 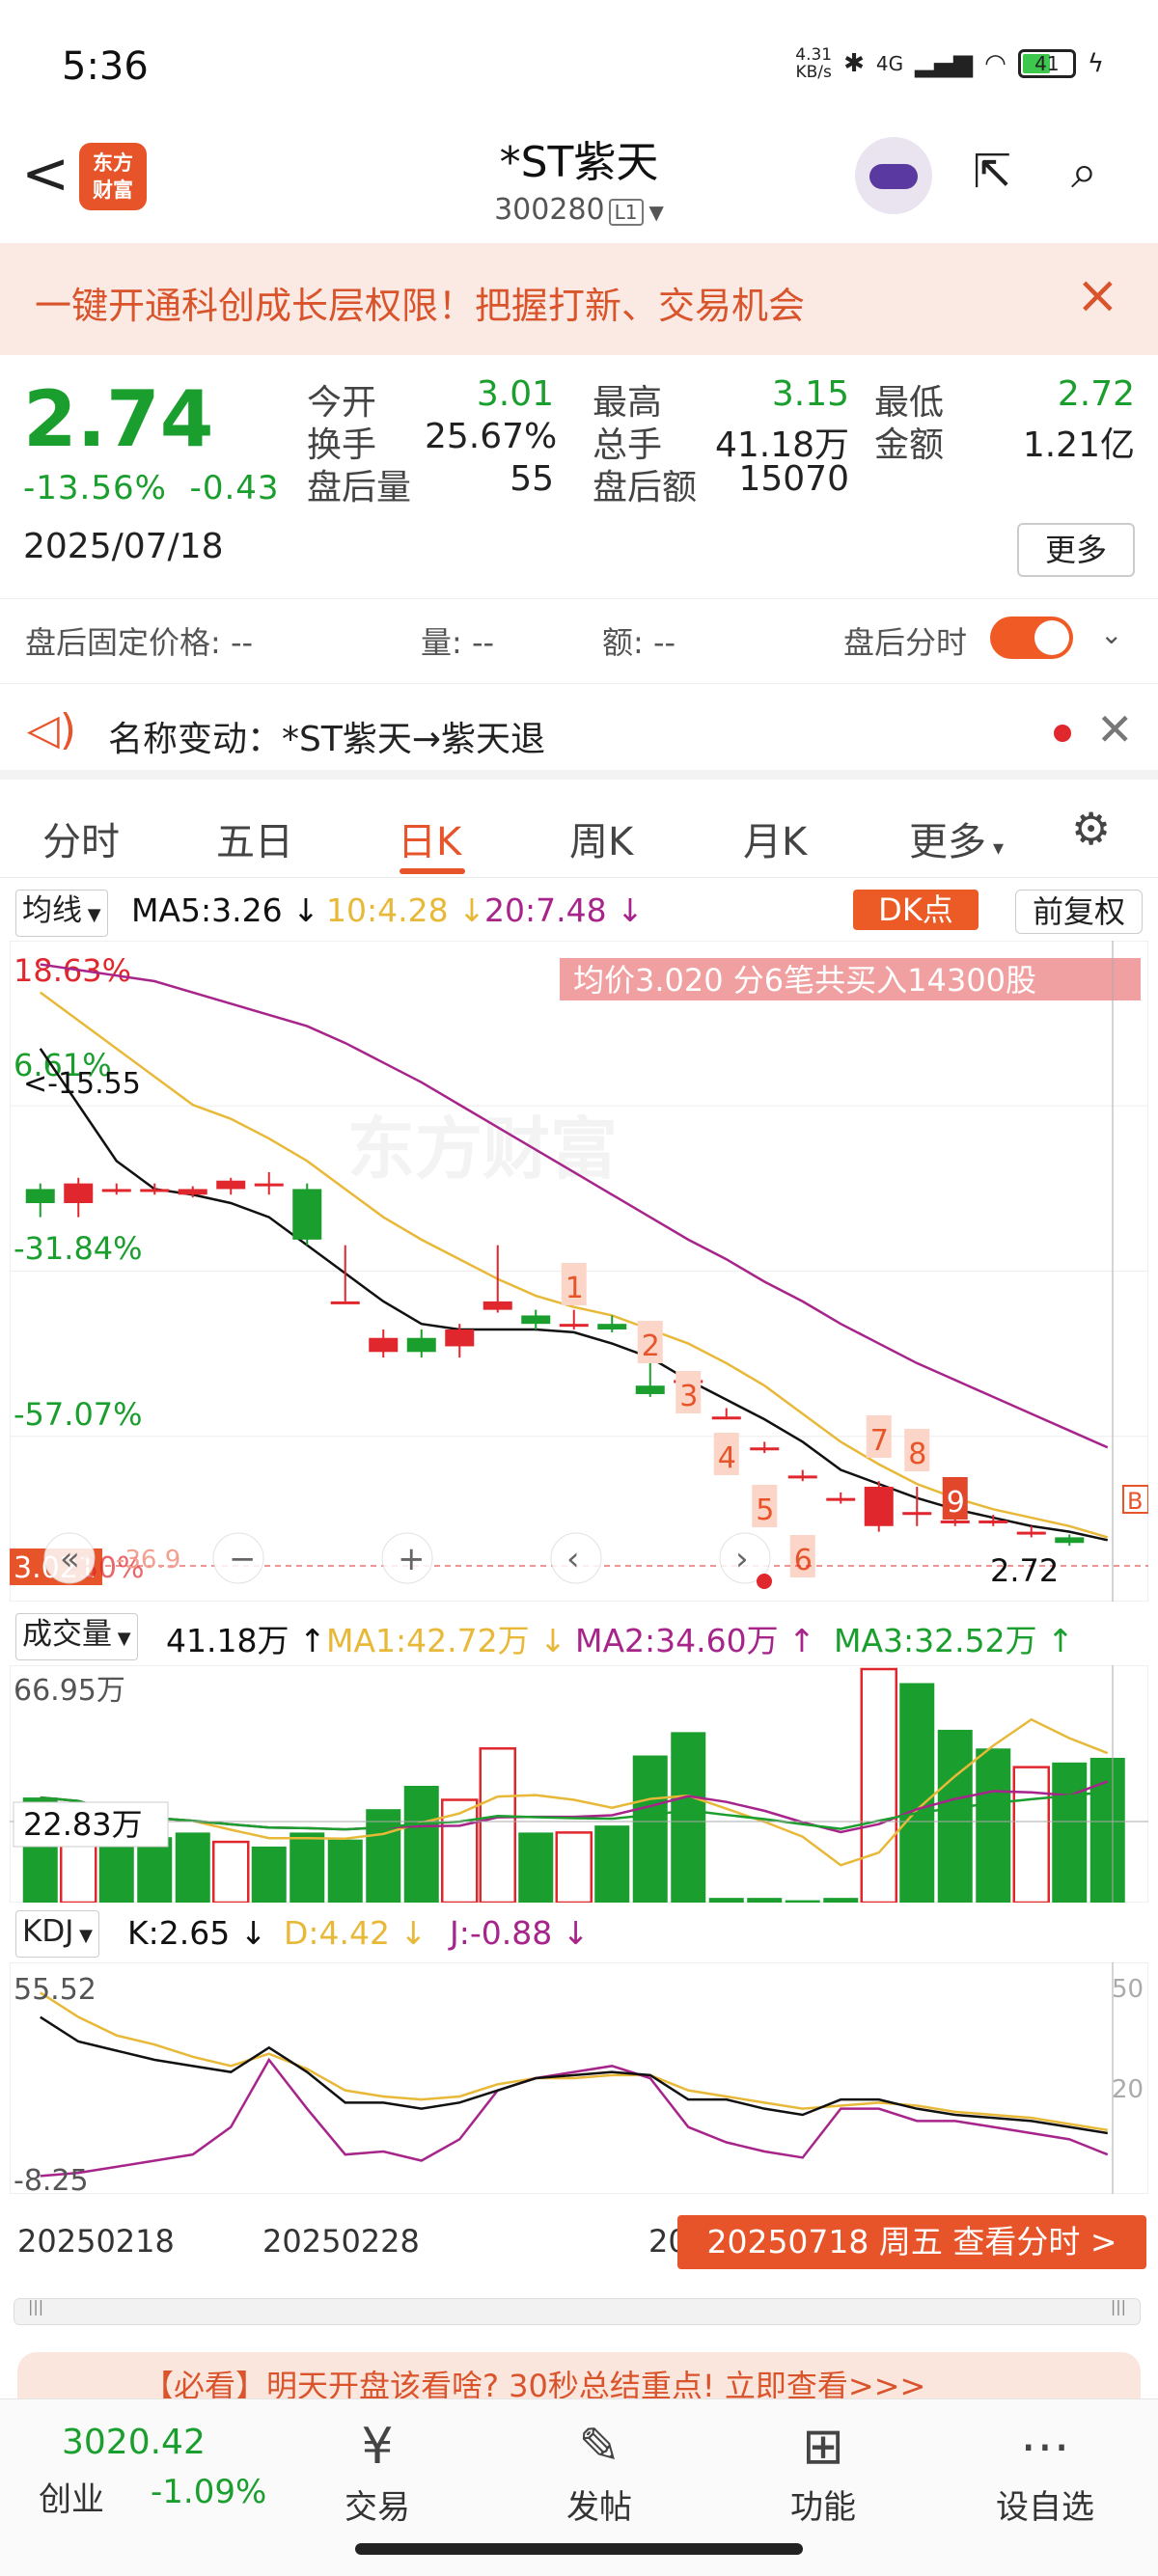 What do you see at coordinates (534, 2381) in the screenshot?
I see `ad-text: 【必看】明天开盘该看啥? 30秒总结重点! 立即查看>>>` at bounding box center [534, 2381].